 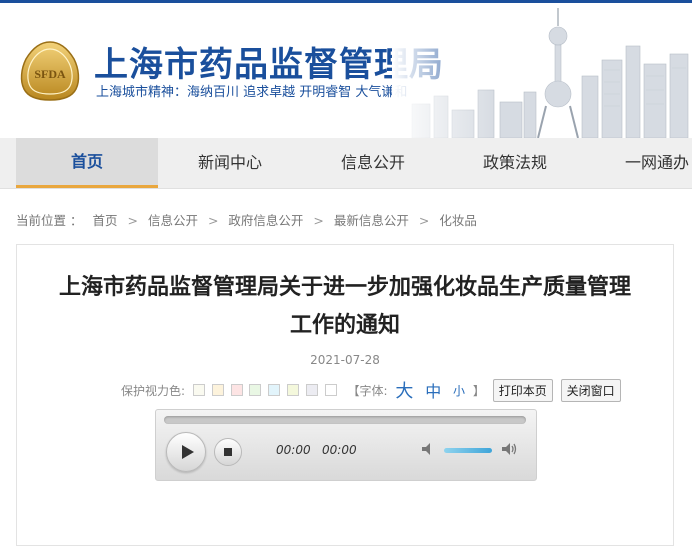 What do you see at coordinates (542, 72) in the screenshot?
I see `city-skyline-illustration` at bounding box center [542, 72].